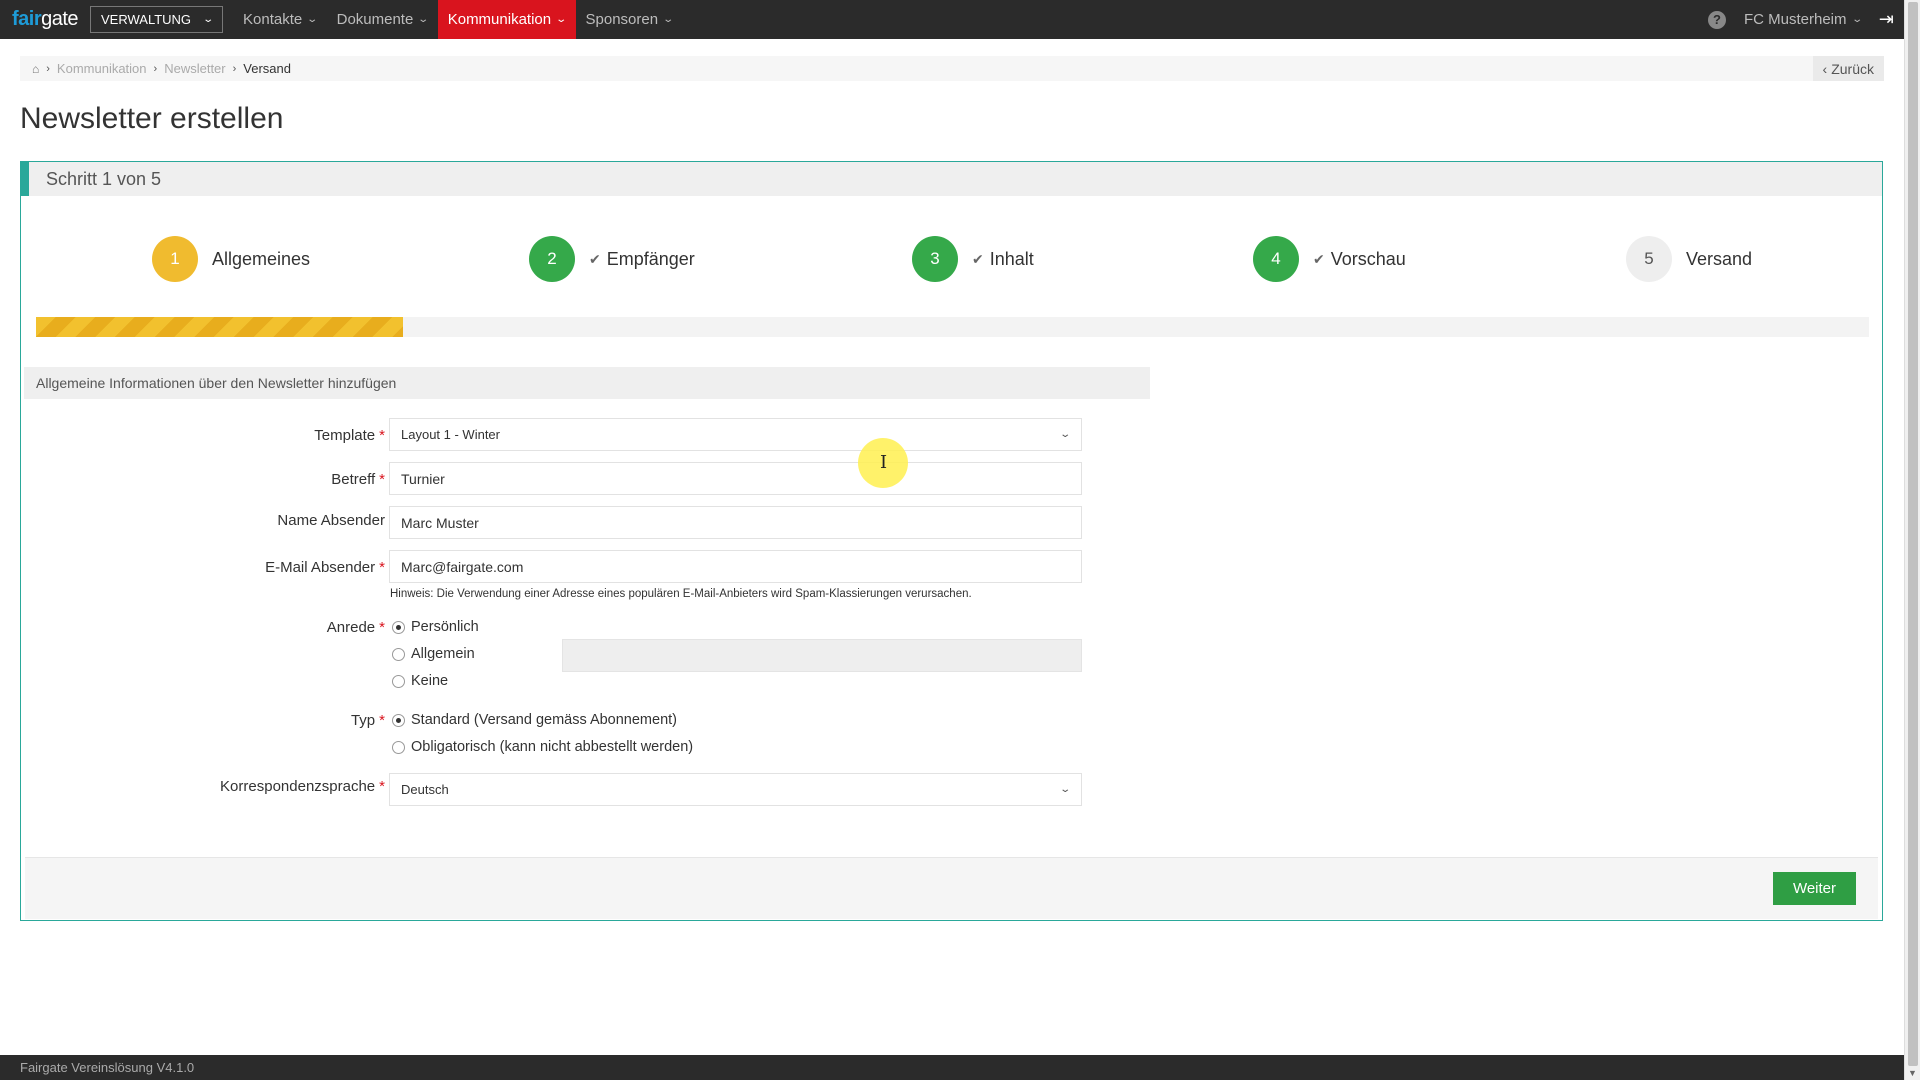 The width and height of the screenshot is (1920, 1080). I want to click on betreff-label-text: Betreff, so click(353, 479).